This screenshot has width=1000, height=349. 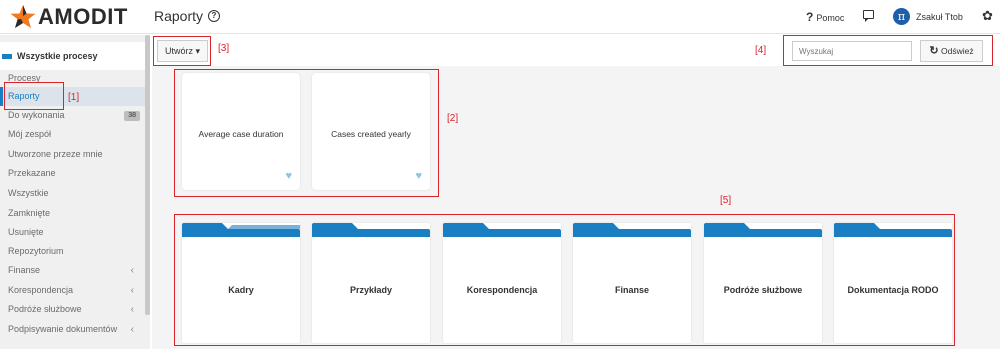 I want to click on top-bar: AMODIT Raporty ? ? Pomoc π Zsakuł Ttob ✿, so click(x=500, y=17).